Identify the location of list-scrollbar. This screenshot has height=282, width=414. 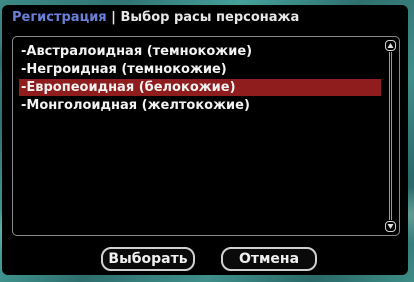
(390, 136).